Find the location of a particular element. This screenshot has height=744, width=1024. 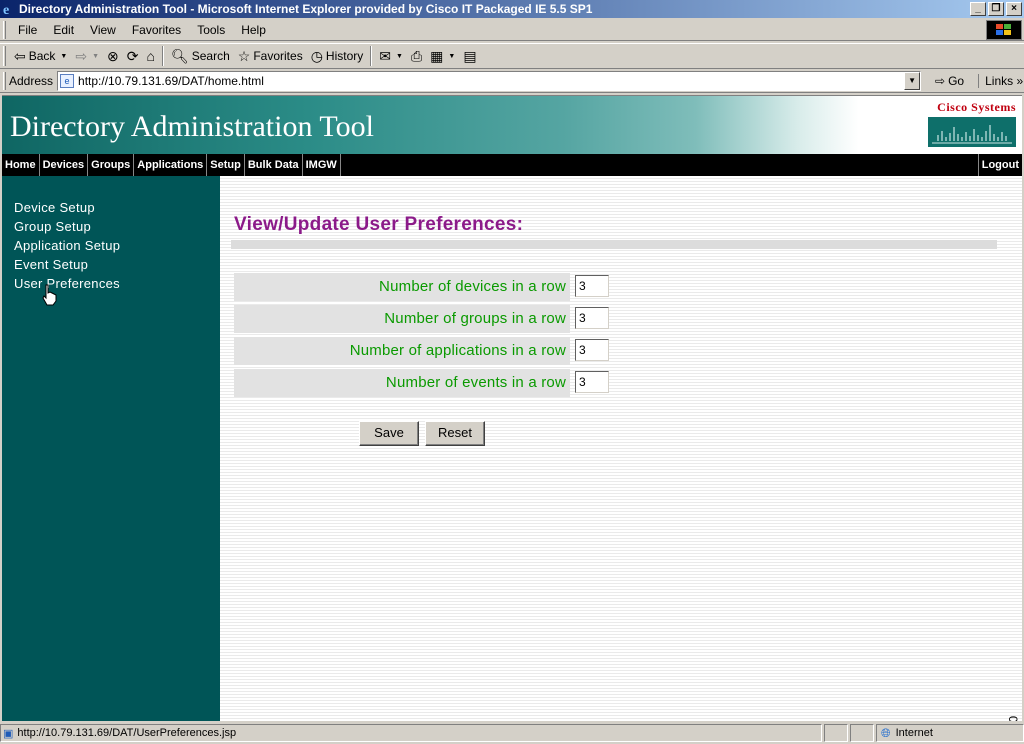

refresh-icon: ⟳ is located at coordinates (132, 55).